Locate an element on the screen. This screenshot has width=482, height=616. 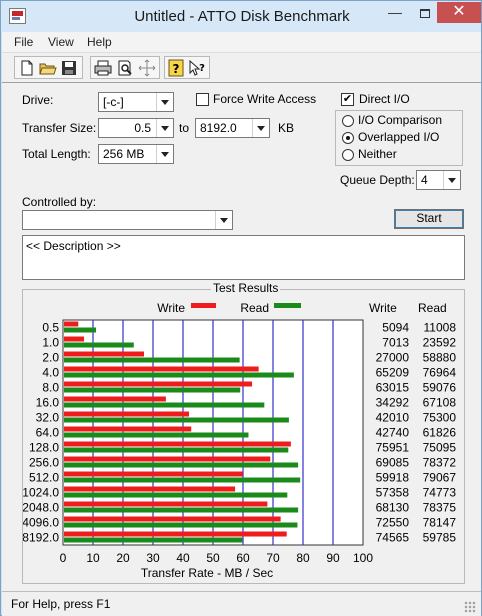
toolbar-help-group: ? ? is located at coordinates (187, 67).